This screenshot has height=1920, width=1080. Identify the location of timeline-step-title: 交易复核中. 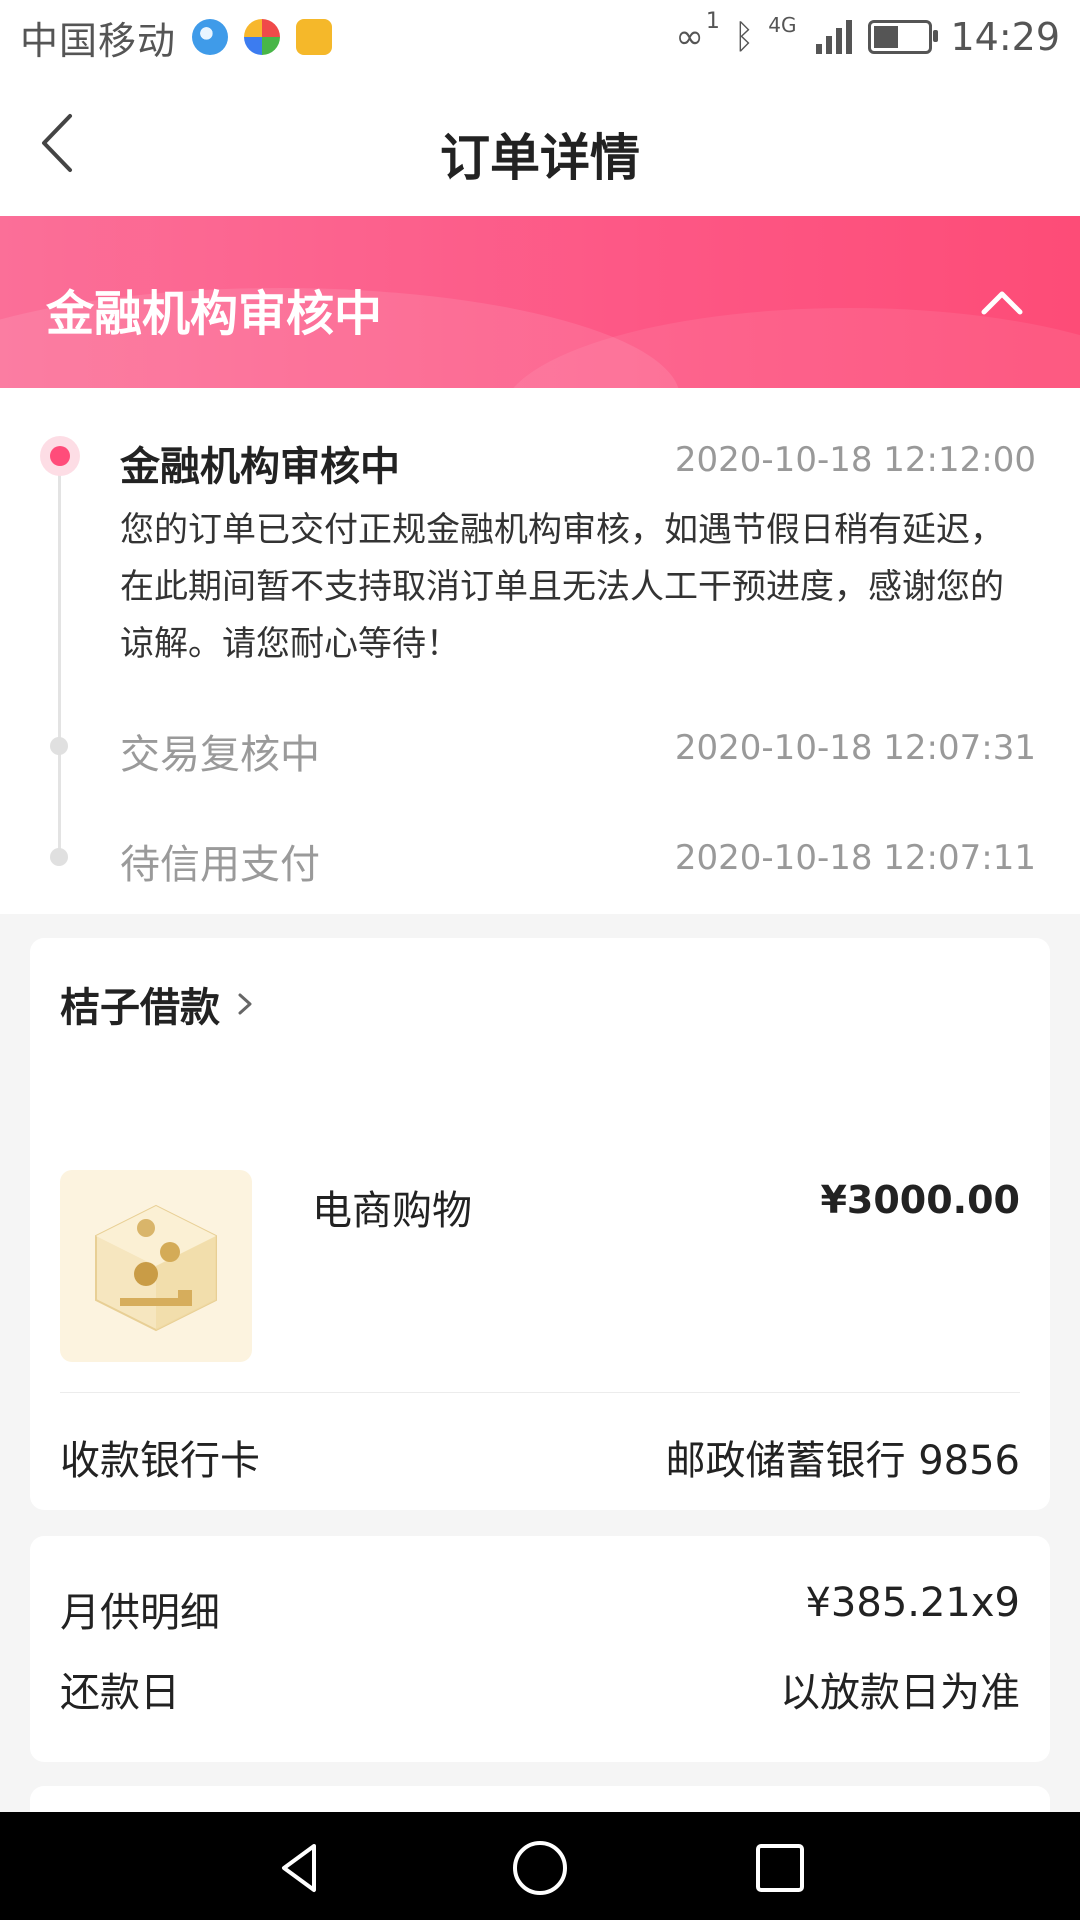
(220, 755).